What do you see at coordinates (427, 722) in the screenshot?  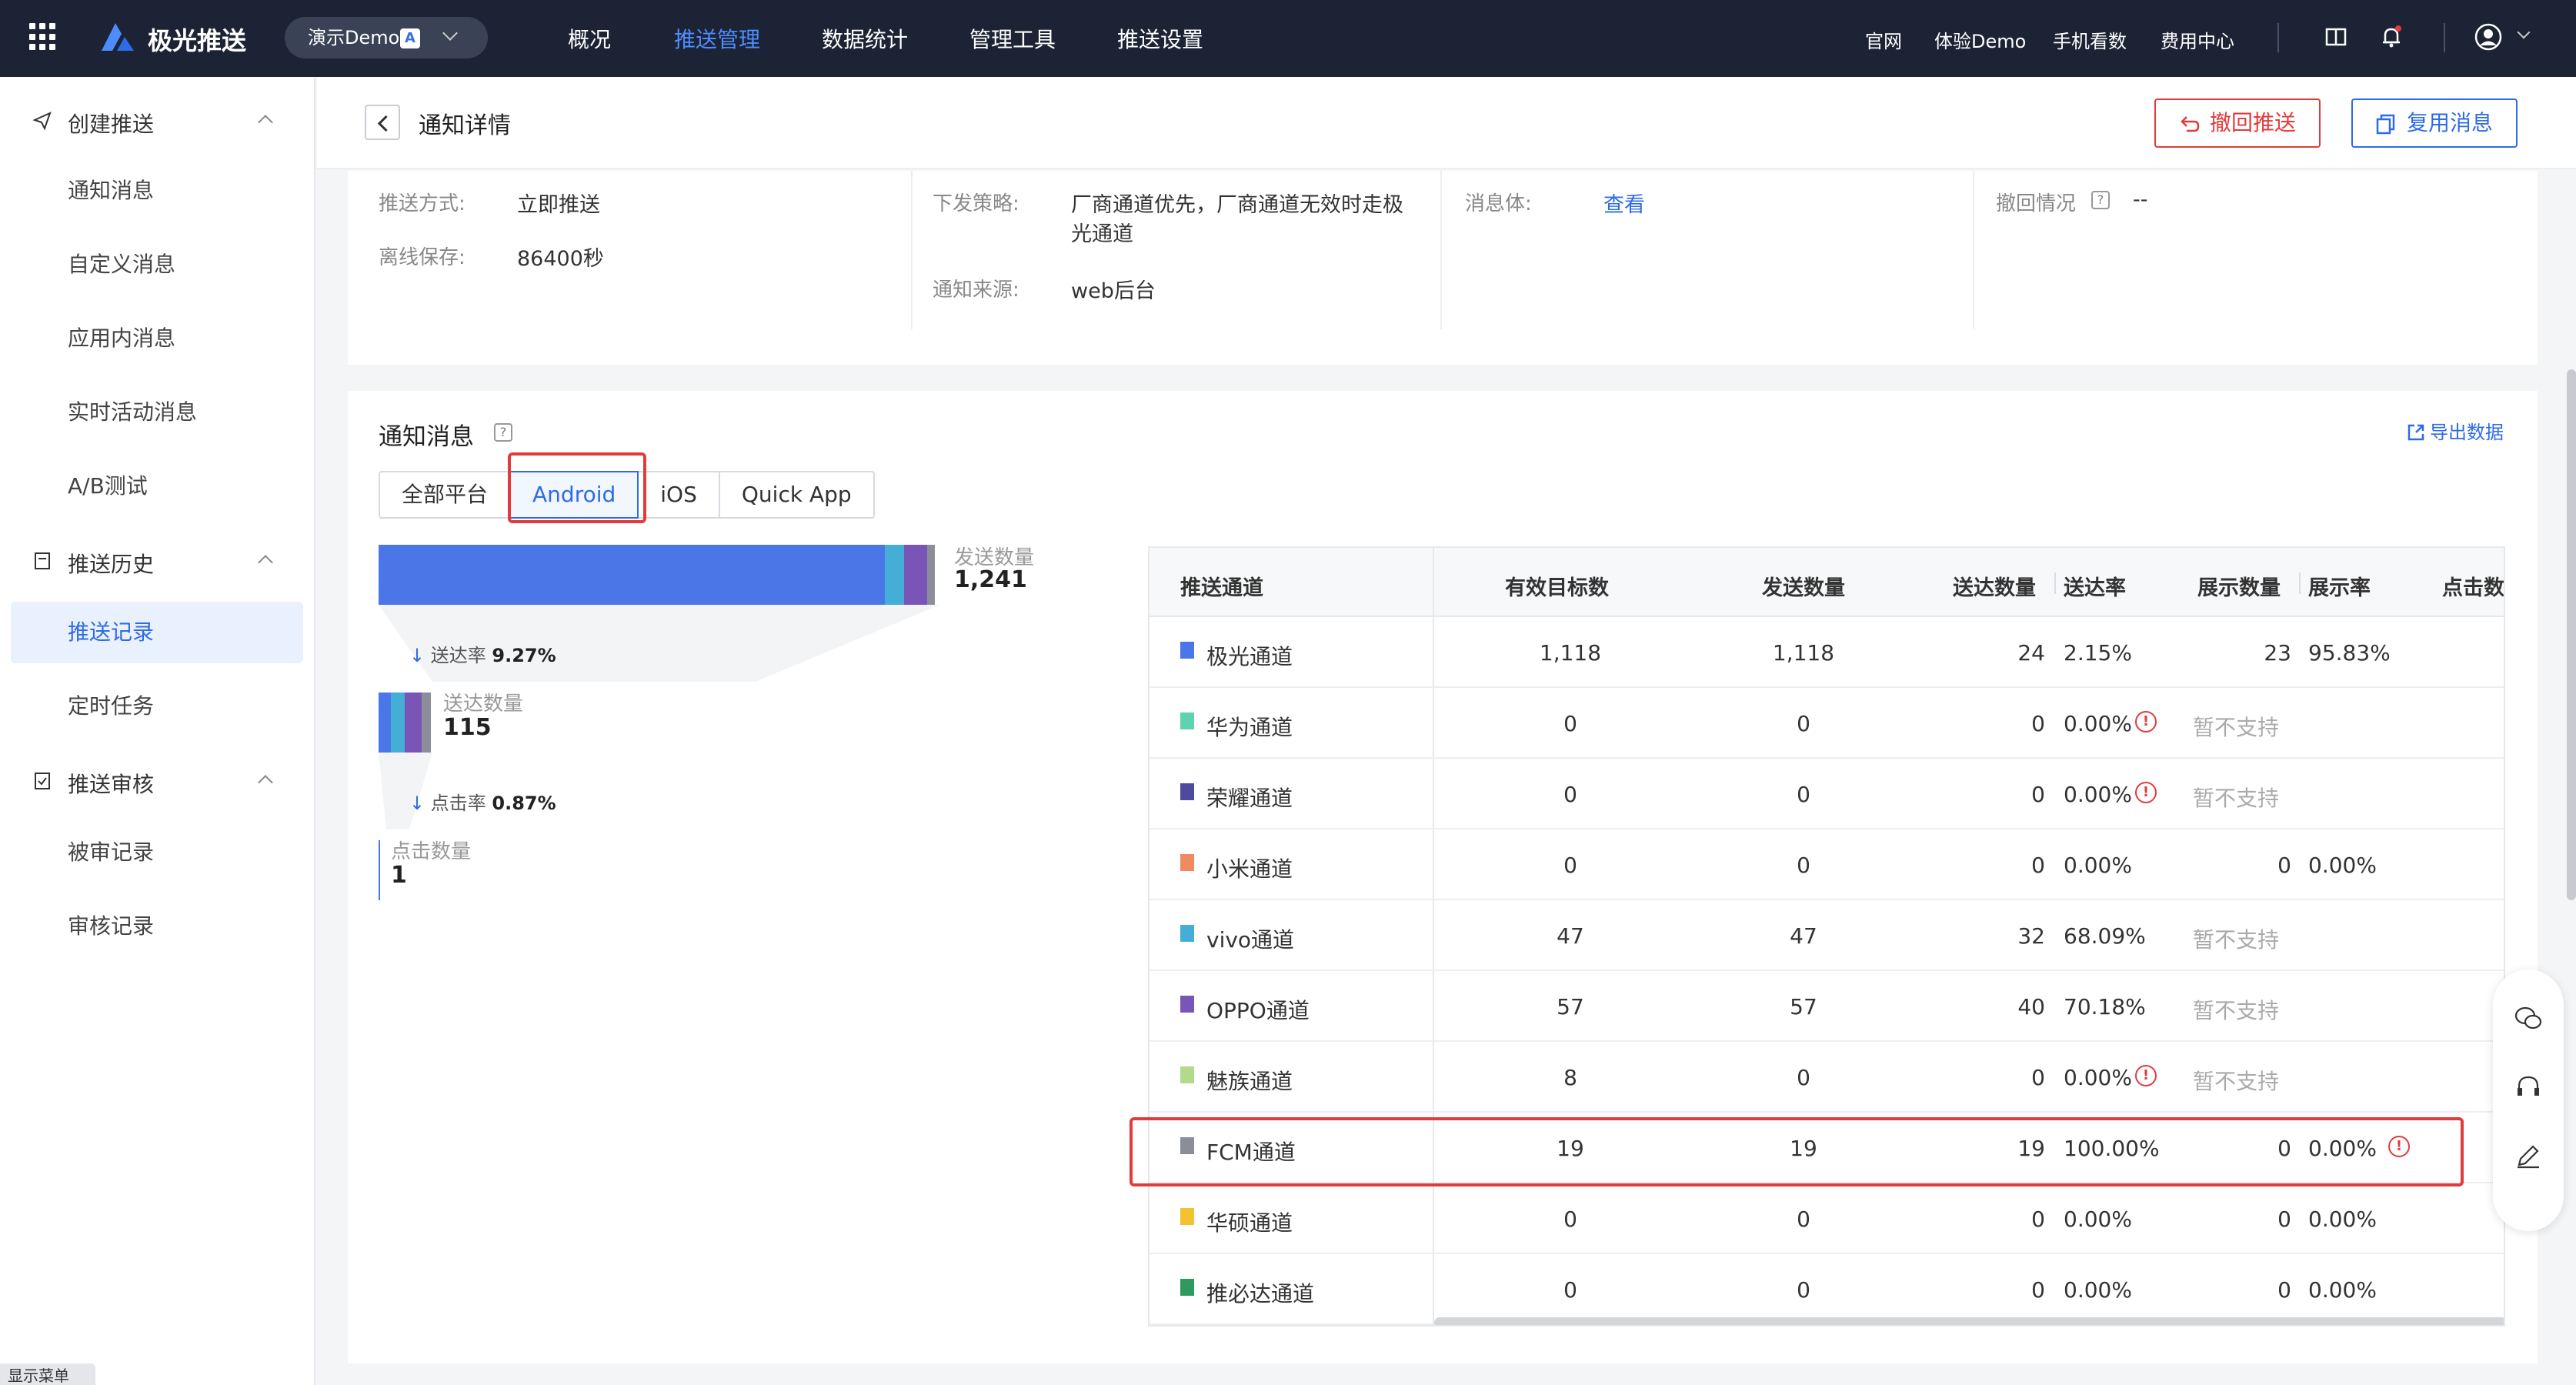 I see `delivered-bar-fcm` at bounding box center [427, 722].